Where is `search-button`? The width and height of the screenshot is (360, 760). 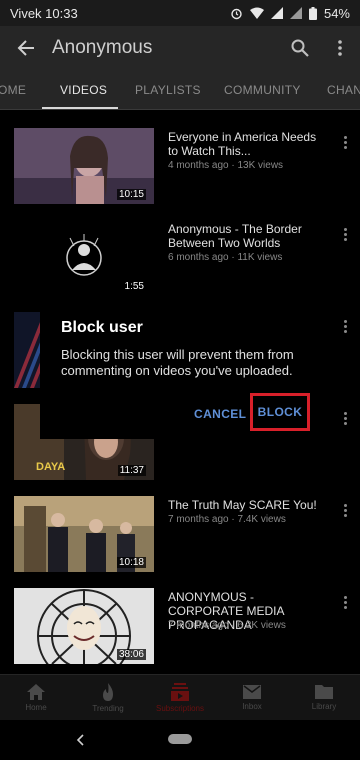
search-button is located at coordinates (300, 48).